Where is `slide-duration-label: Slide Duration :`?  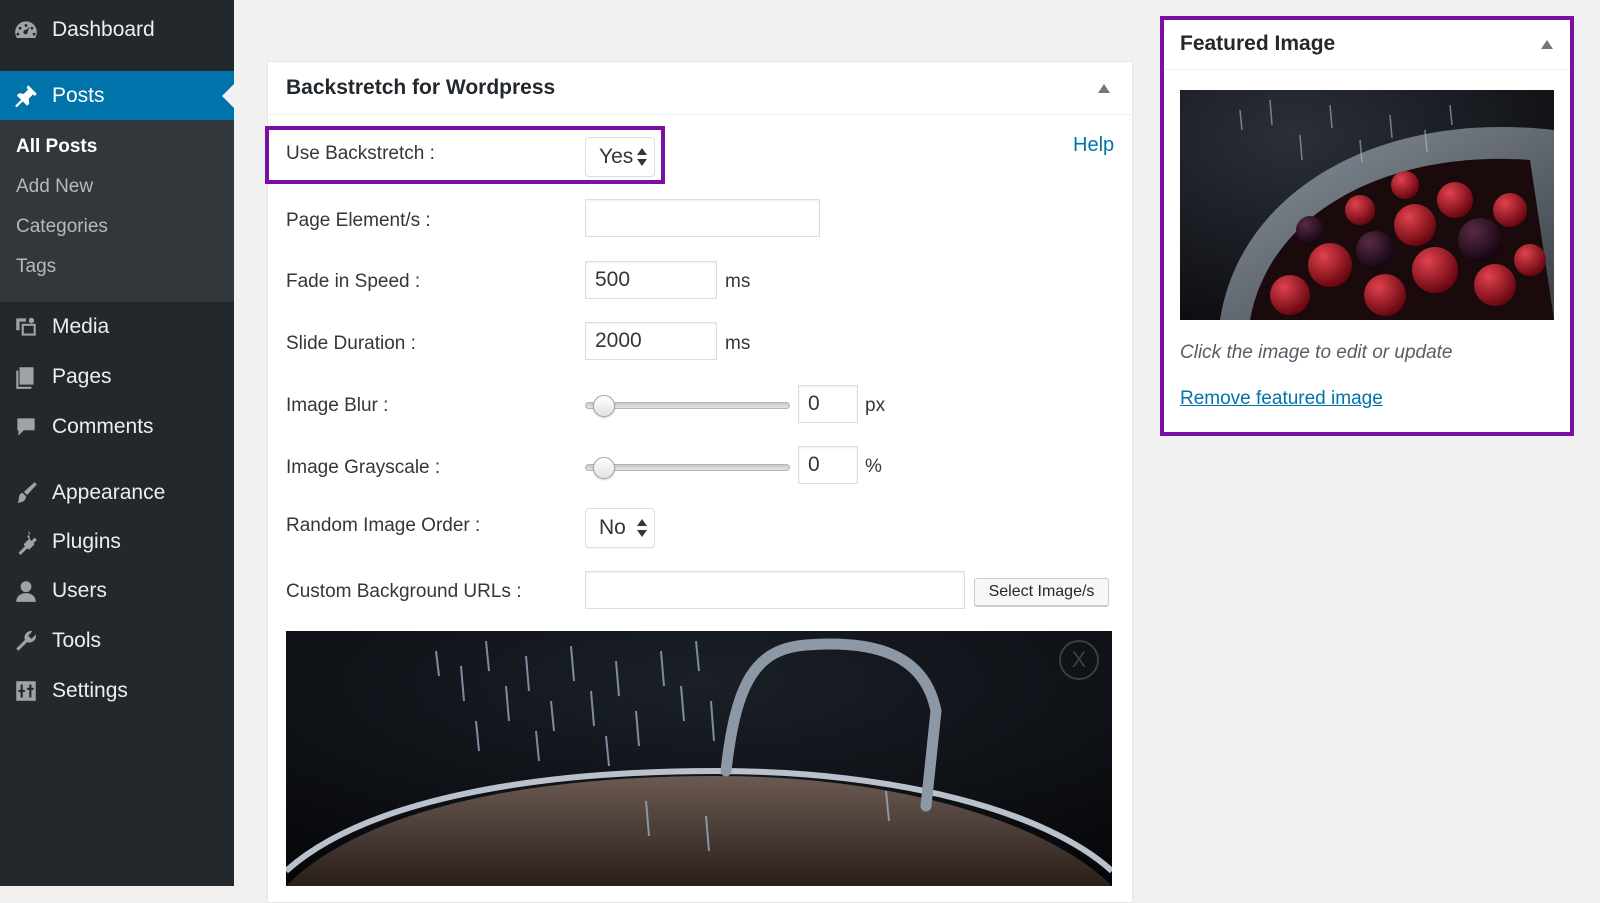
slide-duration-label: Slide Duration : is located at coordinates (351, 343).